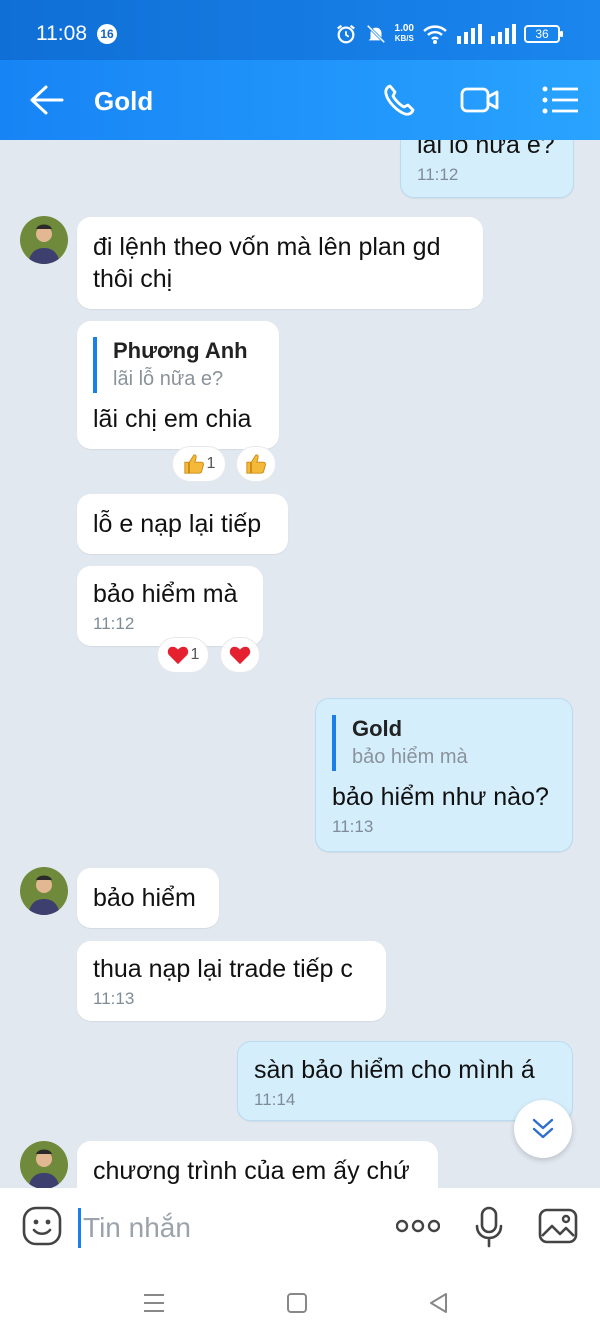 The width and height of the screenshot is (600, 1340). I want to click on message-composer, so click(300, 1264).